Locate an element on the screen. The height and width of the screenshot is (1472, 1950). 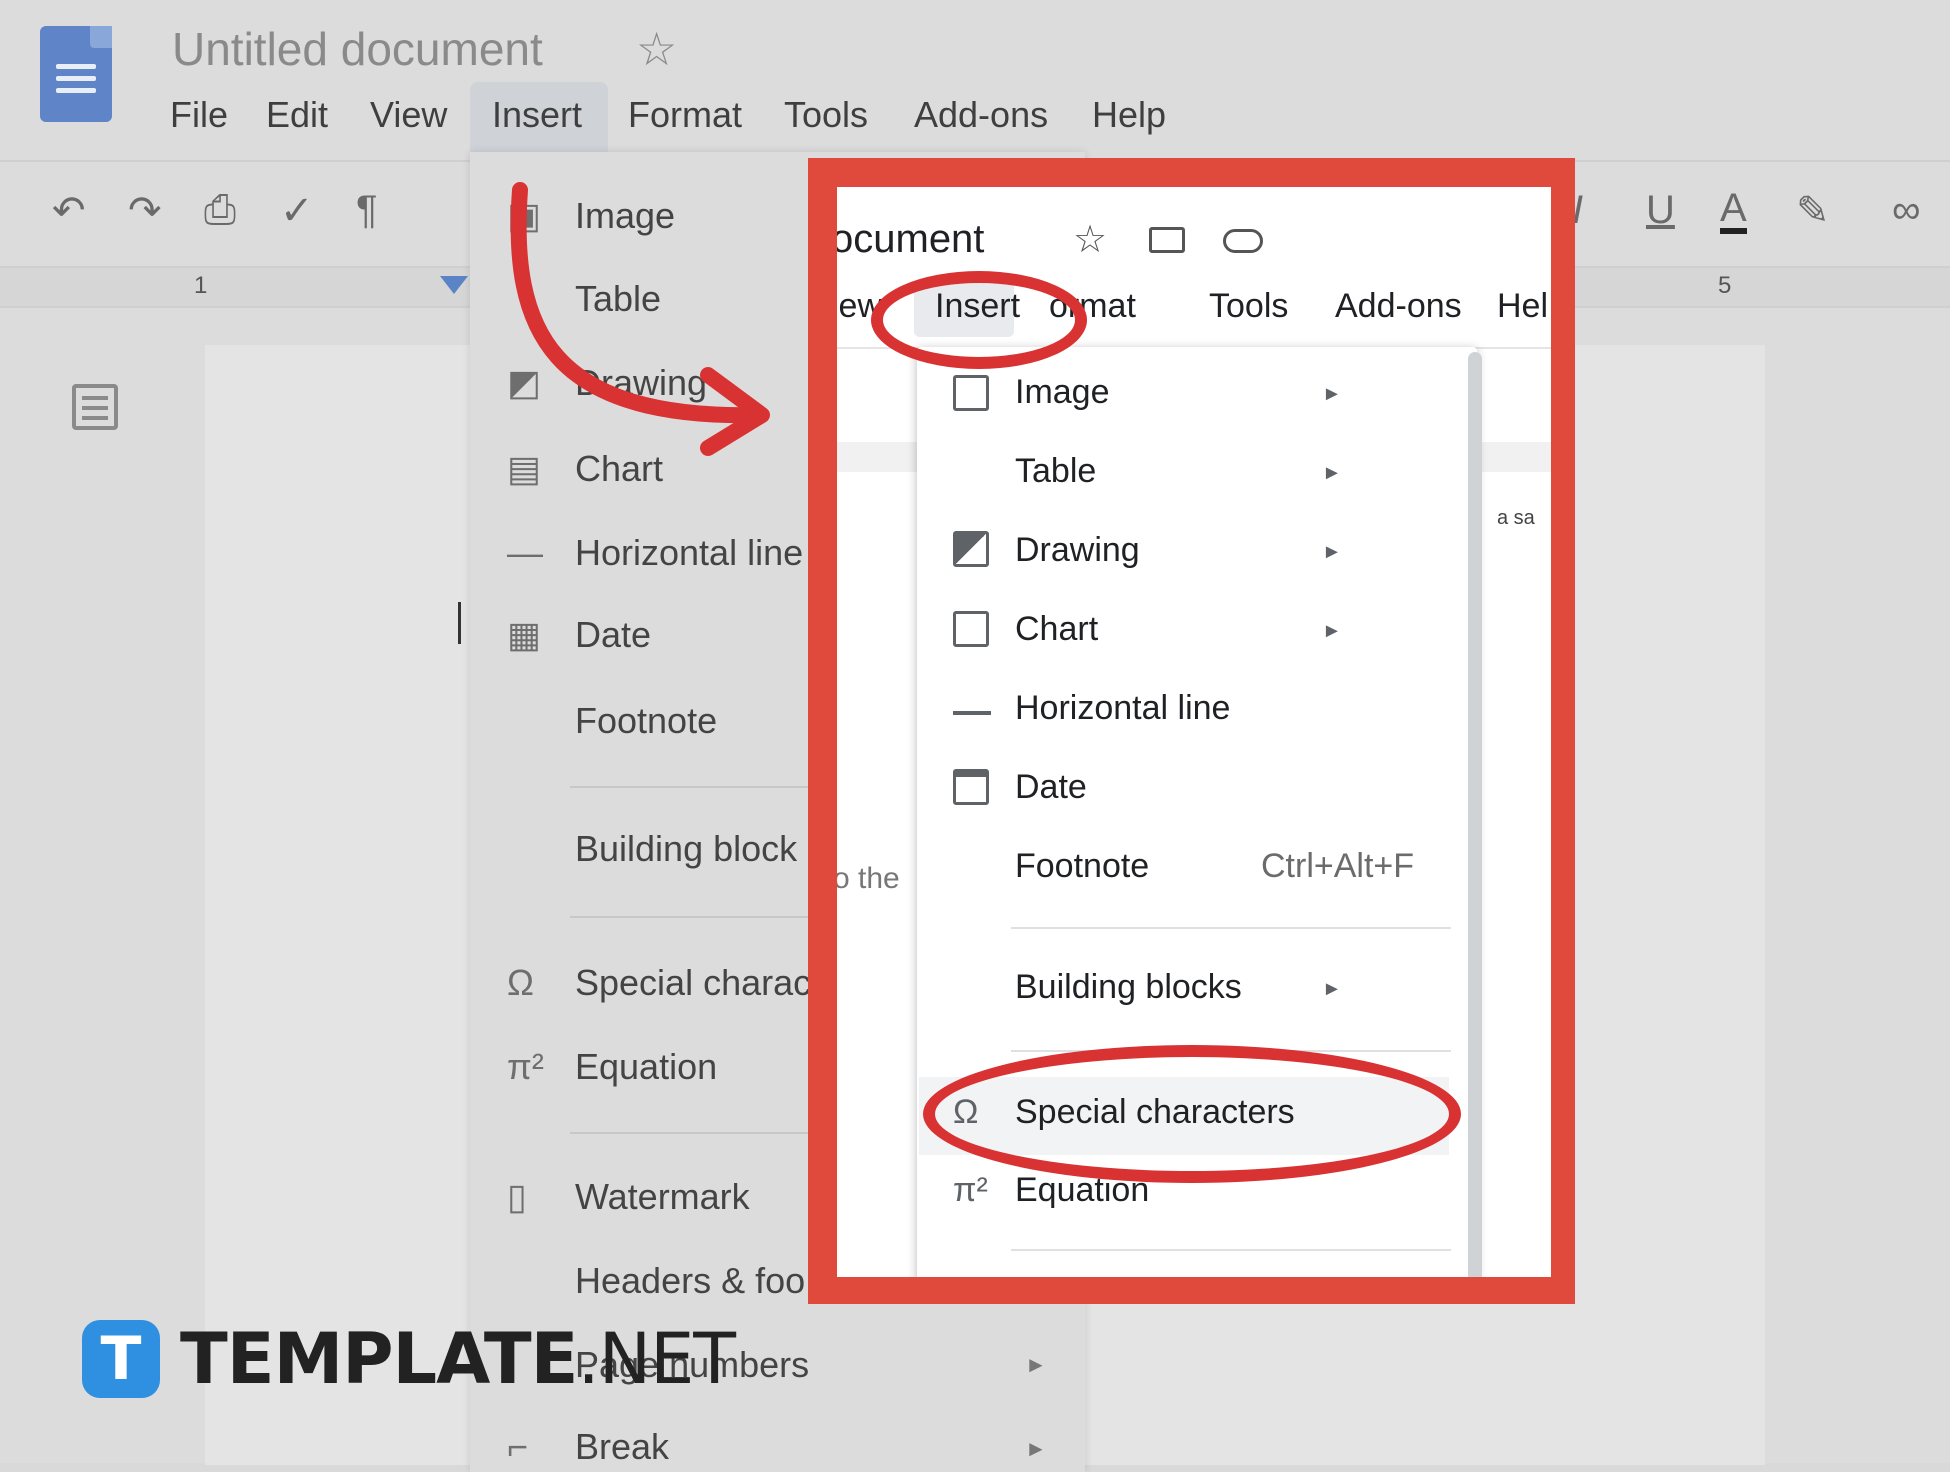
bg-menu-watermark: Watermark is located at coordinates (662, 1197).